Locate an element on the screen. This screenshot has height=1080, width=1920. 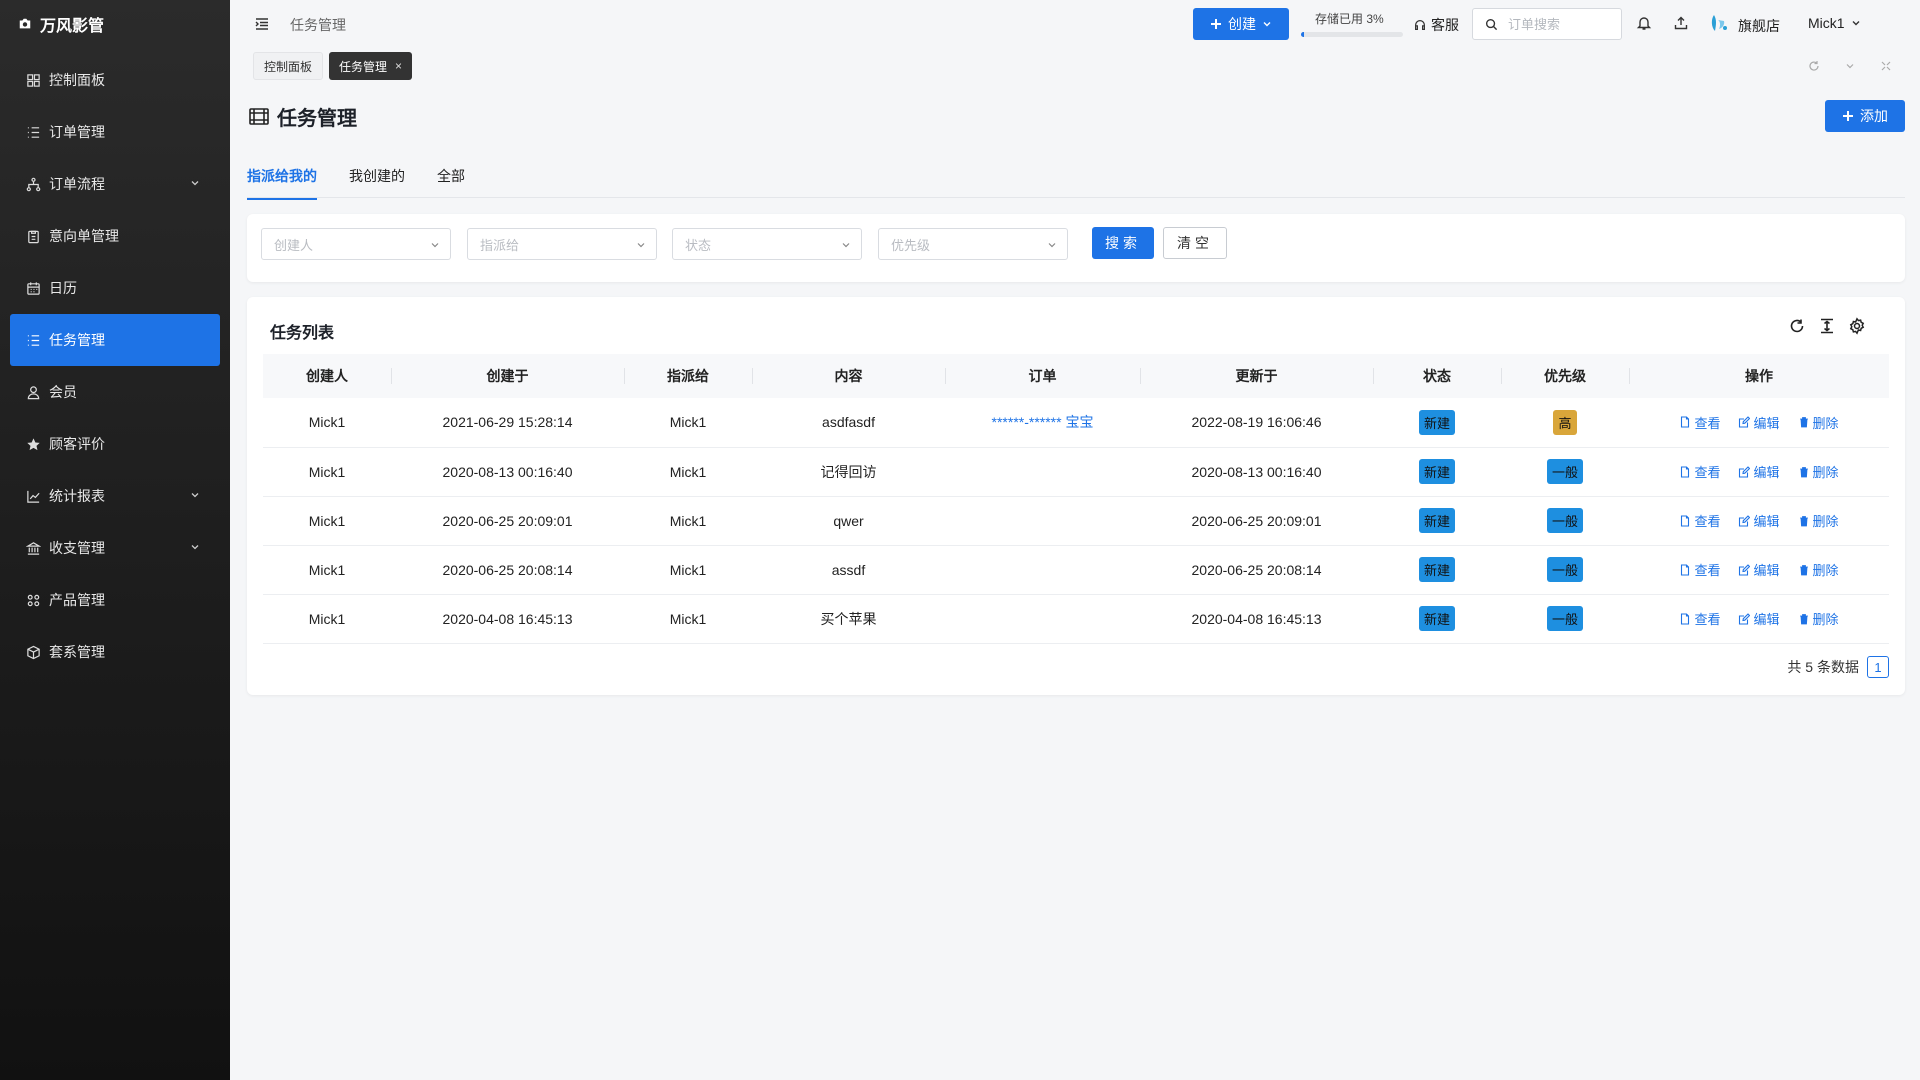
sidebar-item-finance: 收支管理 is located at coordinates (115, 548).